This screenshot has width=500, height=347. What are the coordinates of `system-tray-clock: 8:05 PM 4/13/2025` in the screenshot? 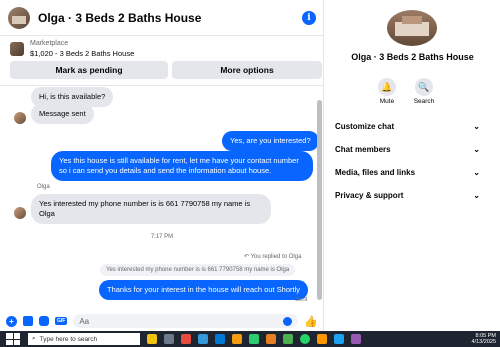 It's located at (484, 339).